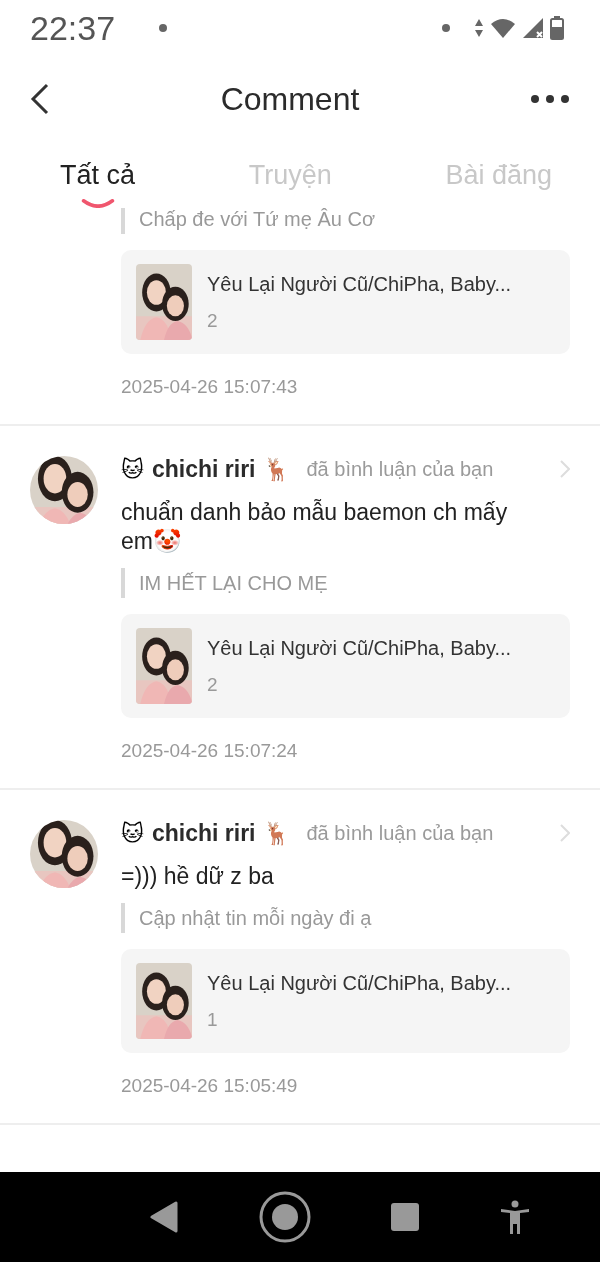  What do you see at coordinates (210, 751) in the screenshot?
I see `timestamp: 2025-04-26 15:07:24` at bounding box center [210, 751].